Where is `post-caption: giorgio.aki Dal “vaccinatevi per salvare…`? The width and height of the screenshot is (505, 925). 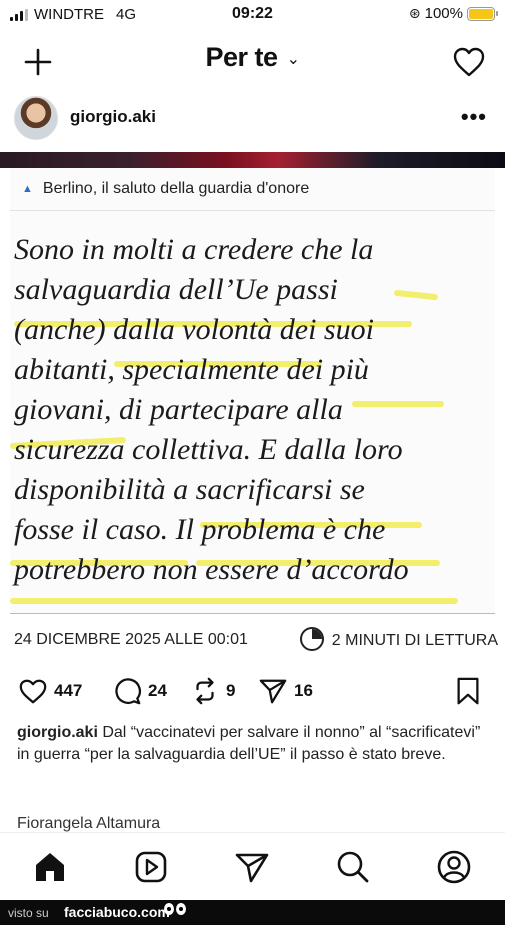
post-caption: giorgio.aki Dal “vaccinatevi per salvare… is located at coordinates (254, 744).